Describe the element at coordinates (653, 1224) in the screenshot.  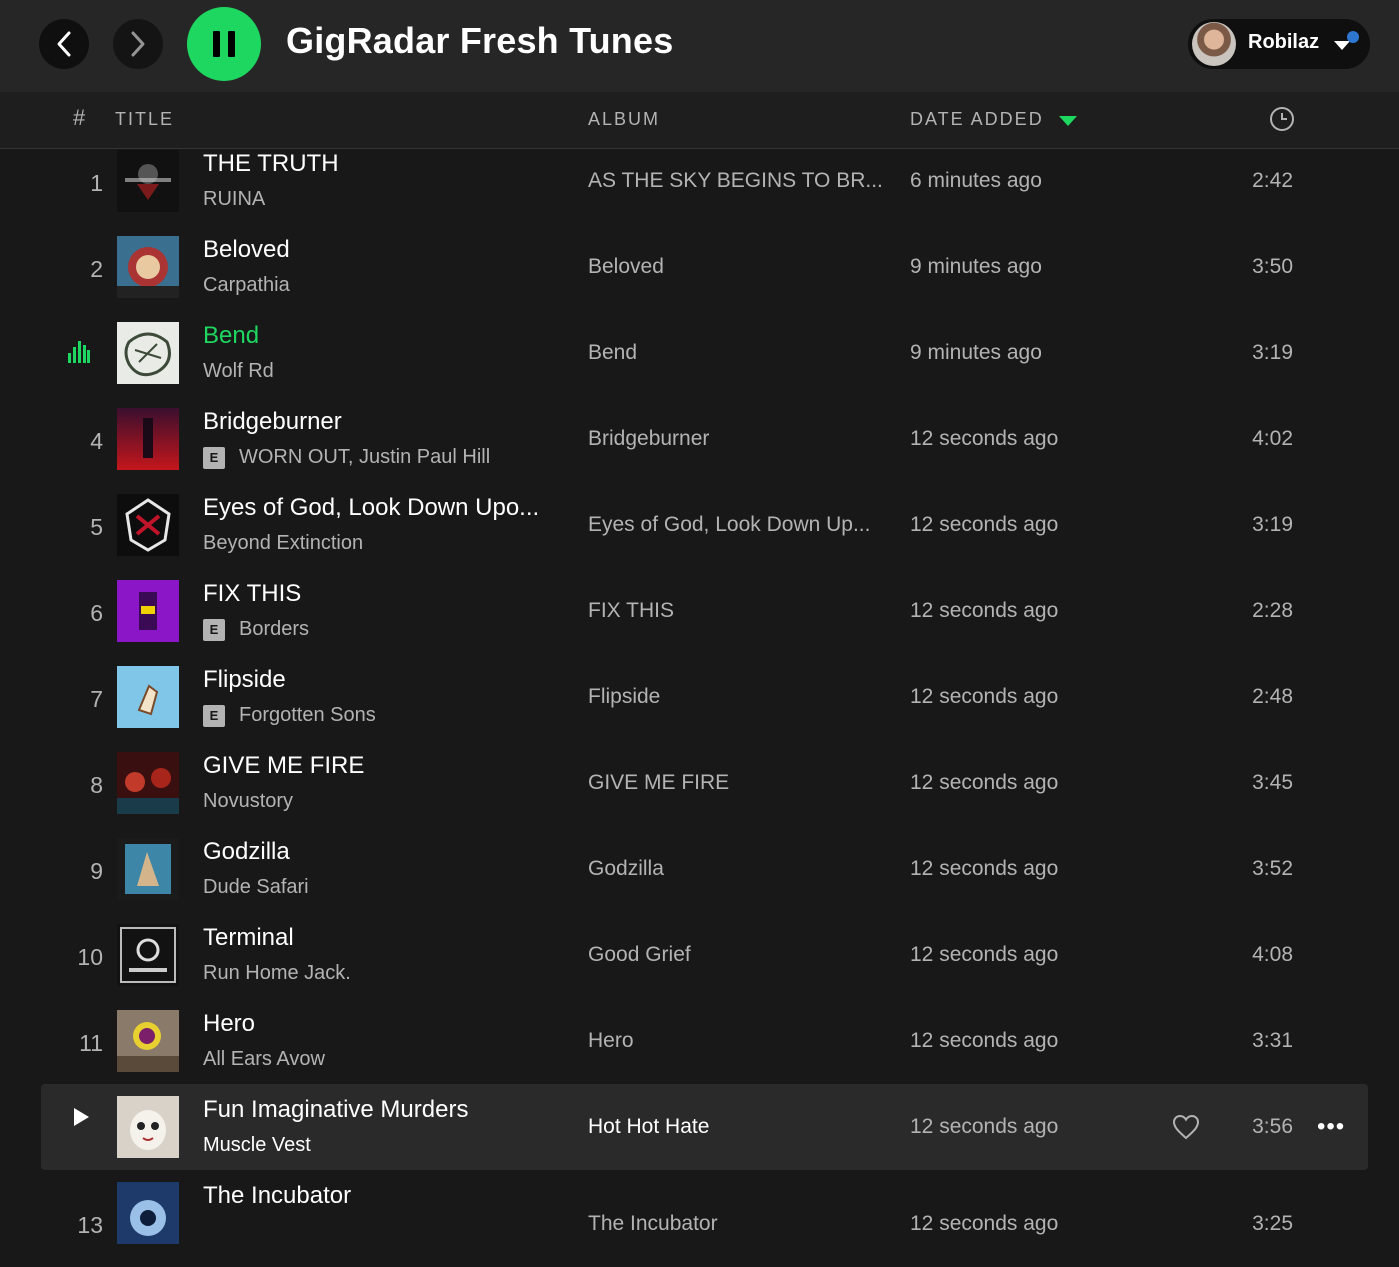
I see `track-album: The Incubator` at that location.